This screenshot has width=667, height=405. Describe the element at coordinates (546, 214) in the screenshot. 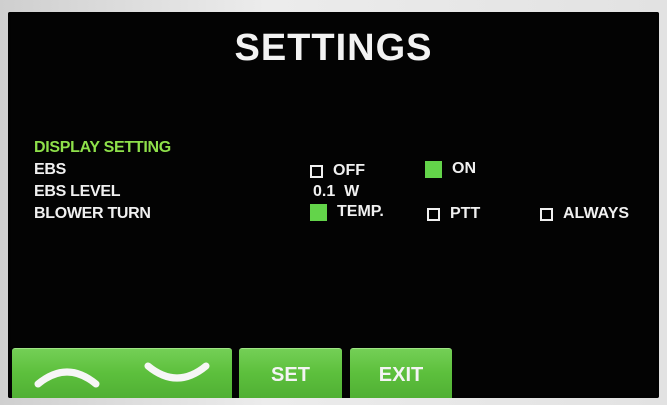

I see `blower-always-checkbox` at that location.